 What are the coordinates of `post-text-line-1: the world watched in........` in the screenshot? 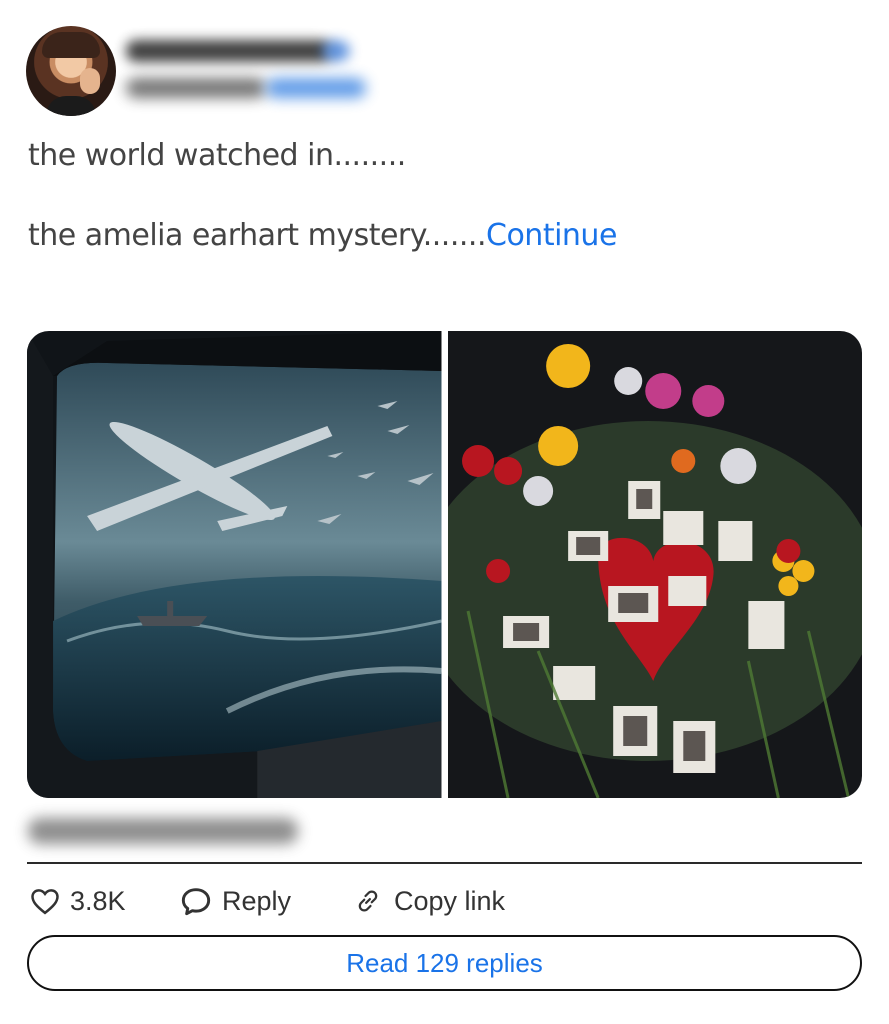 It's located at (217, 155).